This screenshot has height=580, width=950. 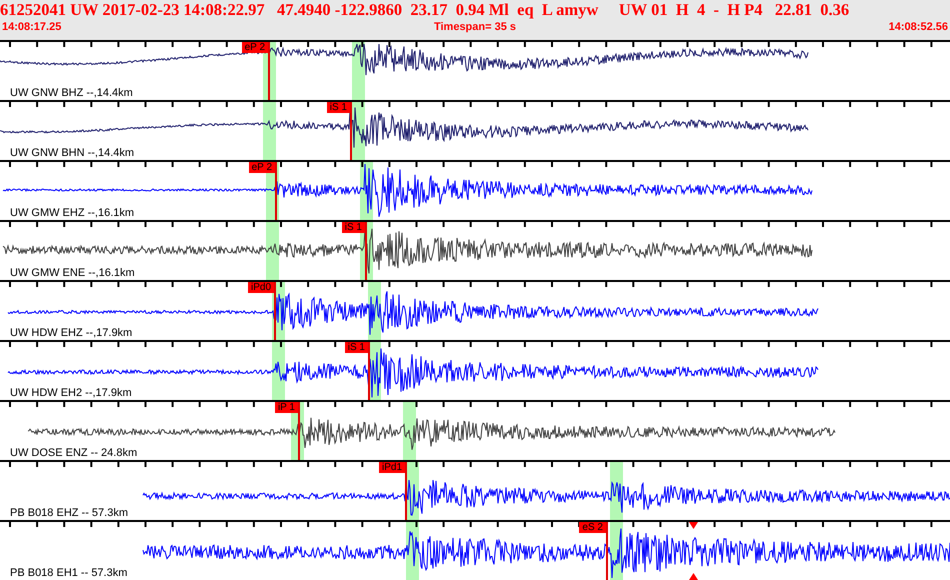 What do you see at coordinates (71, 333) in the screenshot?
I see `station-label: UW HDW EHZ --,17.9km` at bounding box center [71, 333].